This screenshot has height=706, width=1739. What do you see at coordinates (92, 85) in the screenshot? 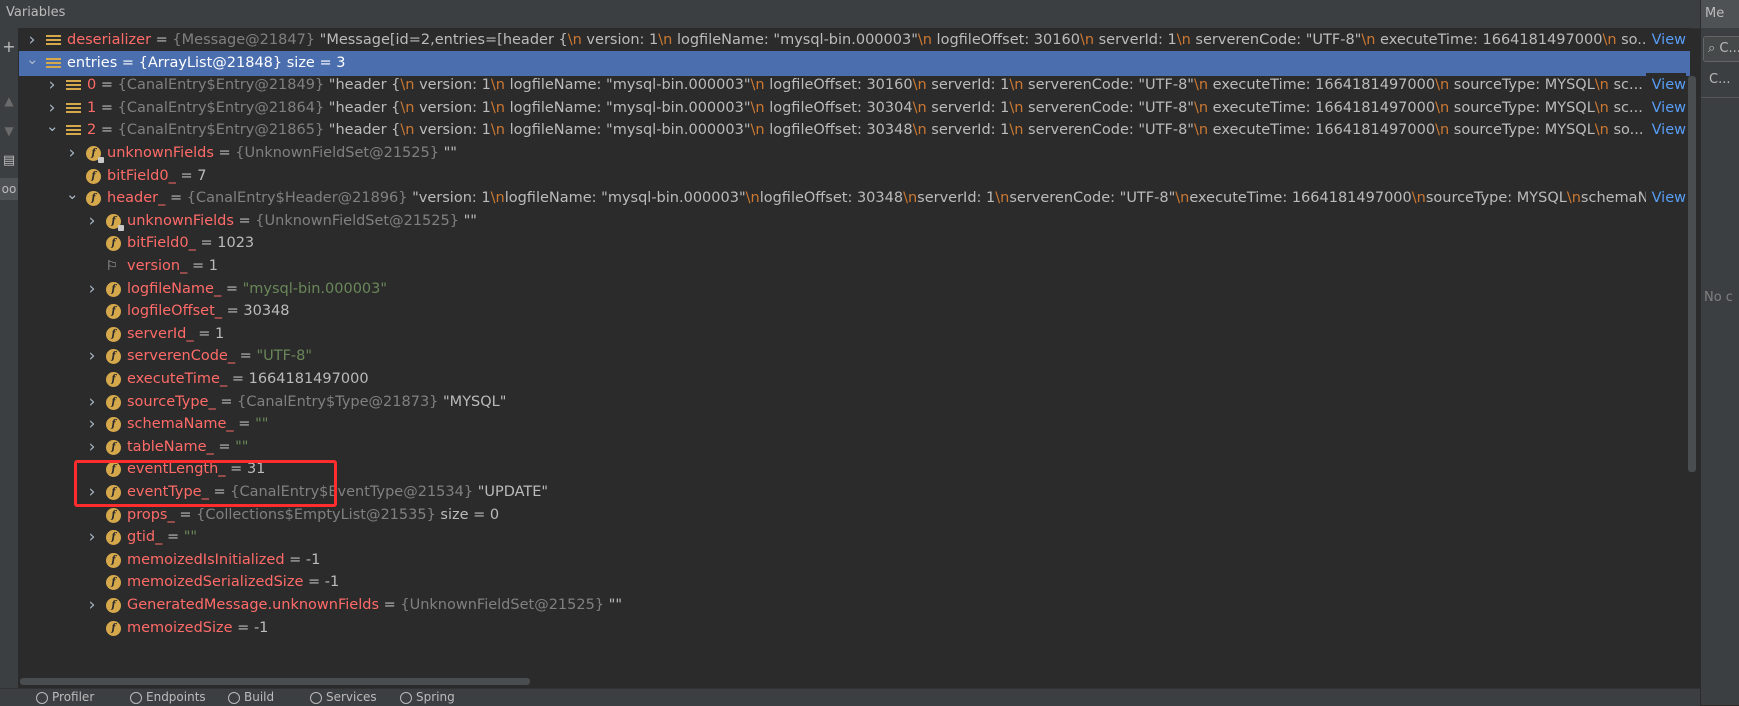
I see `variable-name: 0` at bounding box center [92, 85].